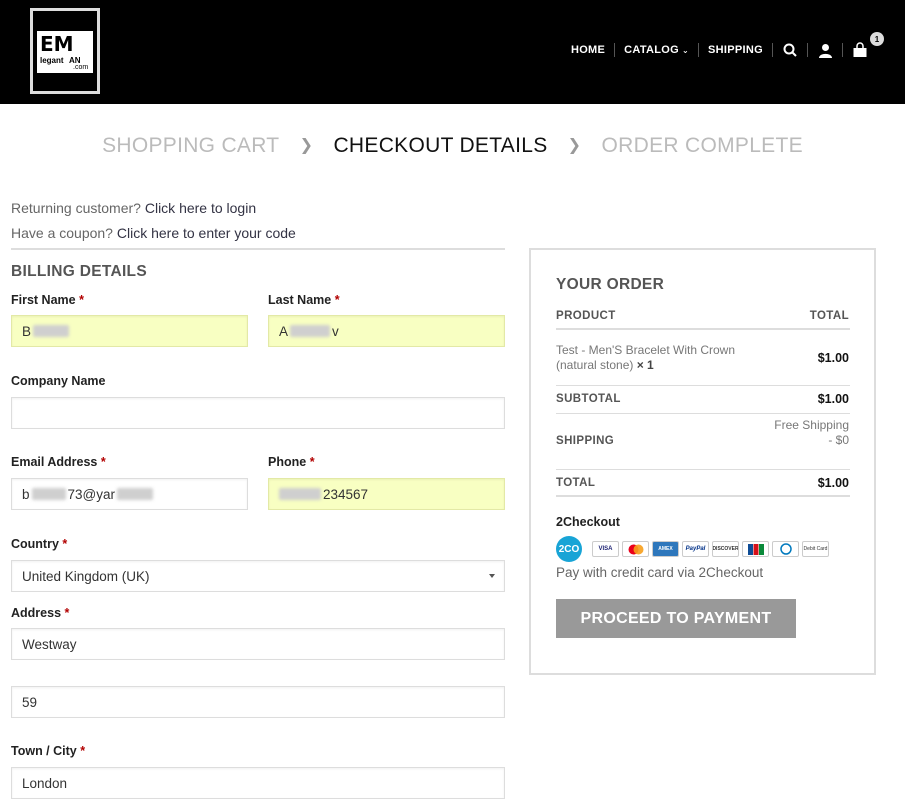 The image size is (905, 800). What do you see at coordinates (57, 44) in the screenshot?
I see `logo-initials: EM` at bounding box center [57, 44].